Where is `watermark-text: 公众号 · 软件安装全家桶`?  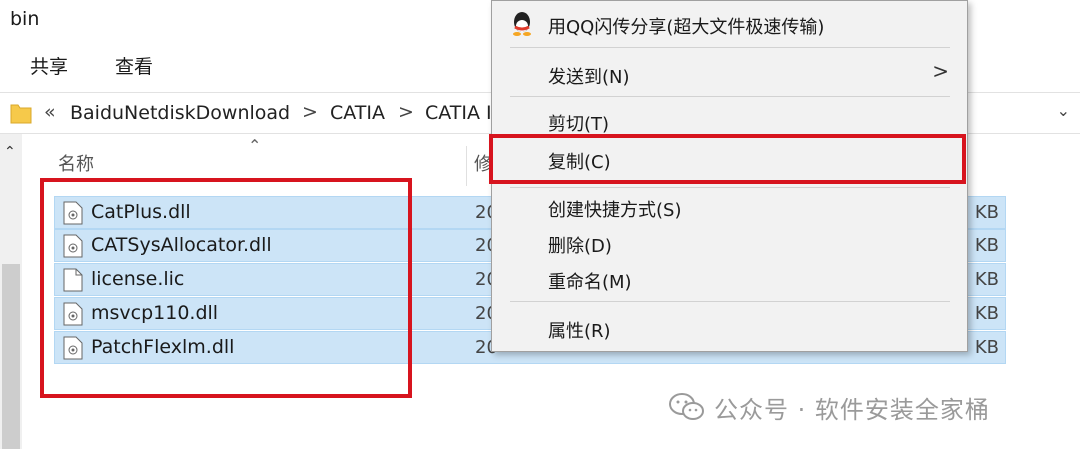
watermark-text: 公众号 · 软件安装全家桶 is located at coordinates (852, 410).